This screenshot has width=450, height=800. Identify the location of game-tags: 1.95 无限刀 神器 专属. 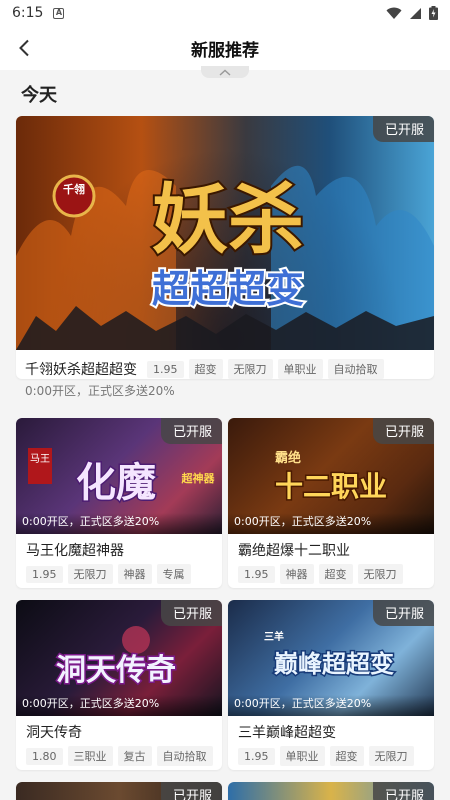
(108, 574).